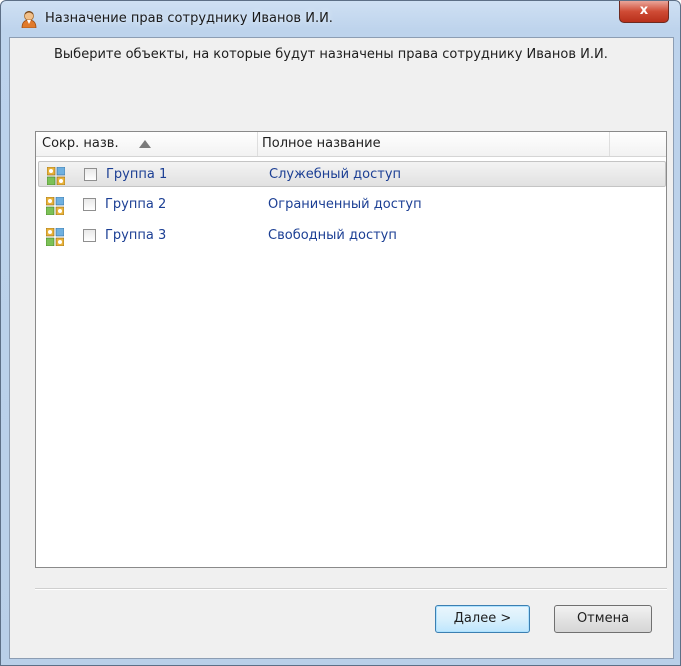 Image resolution: width=681 pixels, height=666 pixels. What do you see at coordinates (603, 619) in the screenshot?
I see `cancel-button: Отмена` at bounding box center [603, 619].